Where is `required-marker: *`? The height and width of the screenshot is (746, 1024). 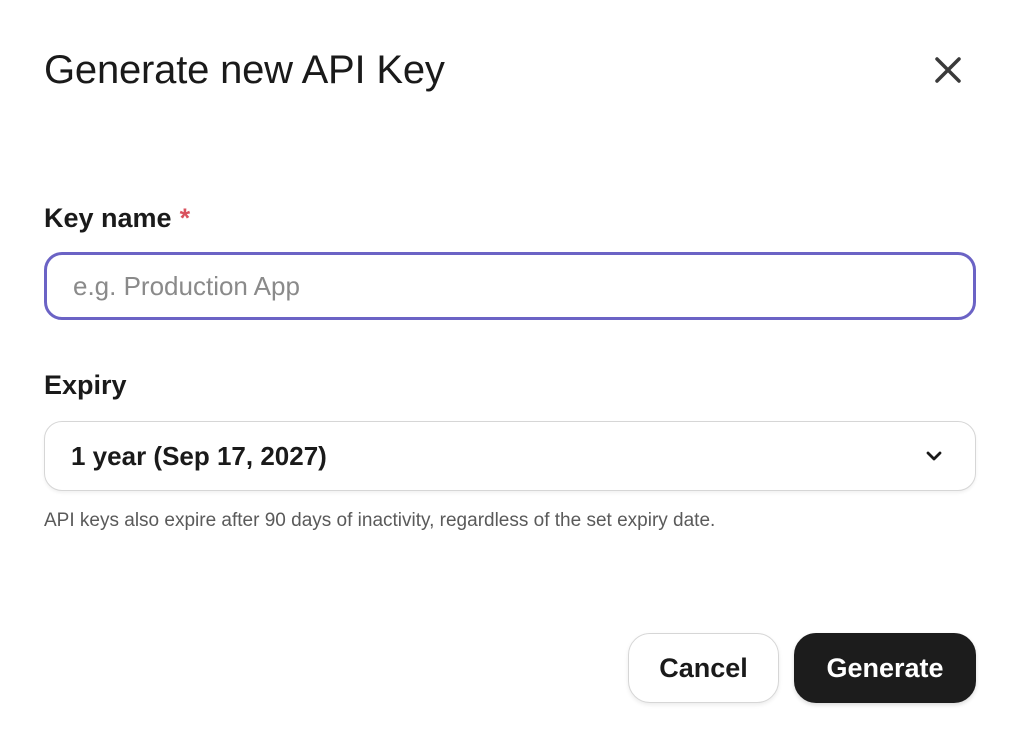
required-marker: * is located at coordinates (185, 218).